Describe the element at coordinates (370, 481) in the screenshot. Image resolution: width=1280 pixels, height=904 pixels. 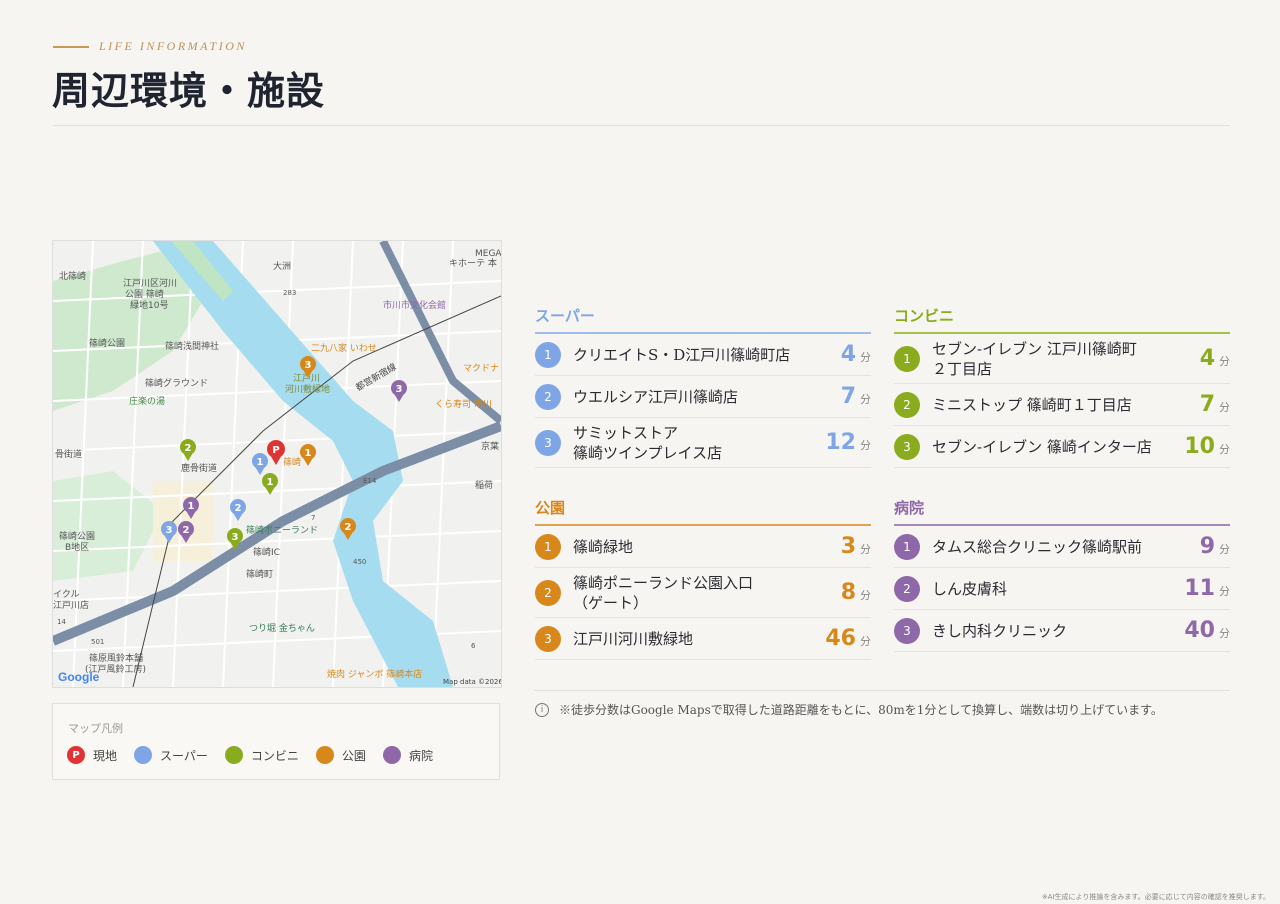
I see `map-label: E14` at that location.